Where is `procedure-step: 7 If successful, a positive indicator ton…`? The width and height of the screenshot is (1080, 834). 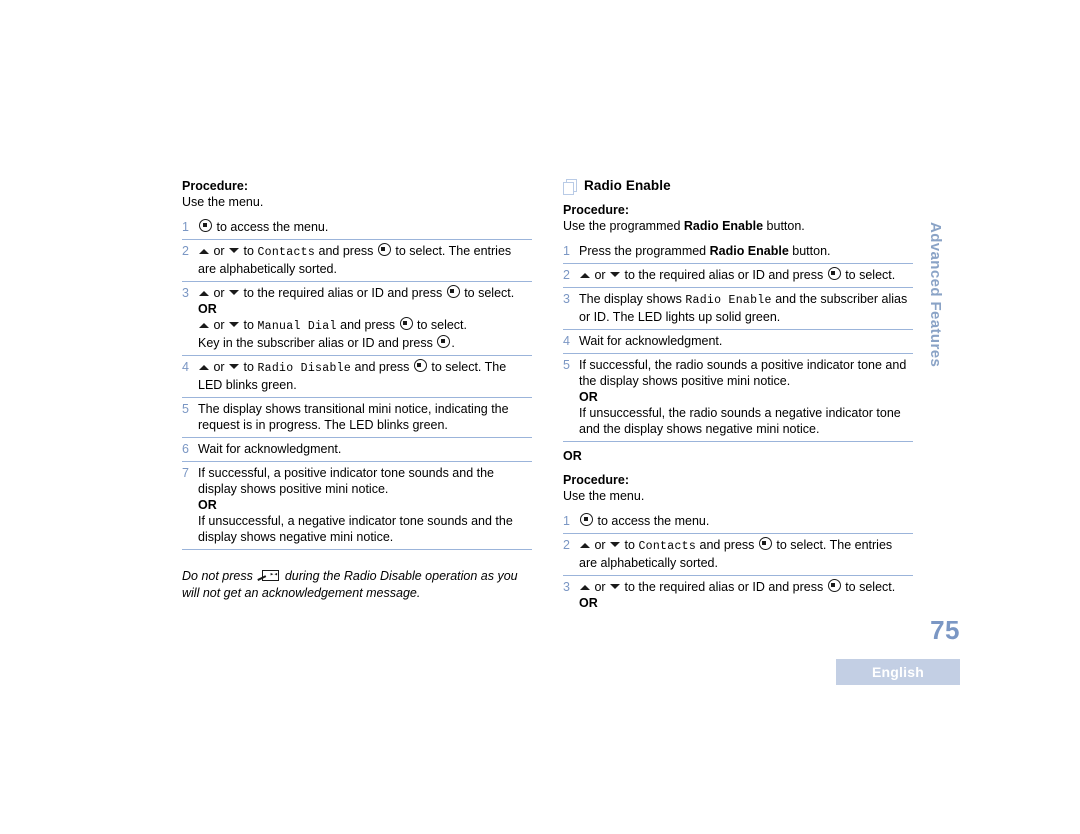
procedure-step: 7 If successful, a positive indicator ton… is located at coordinates (357, 506).